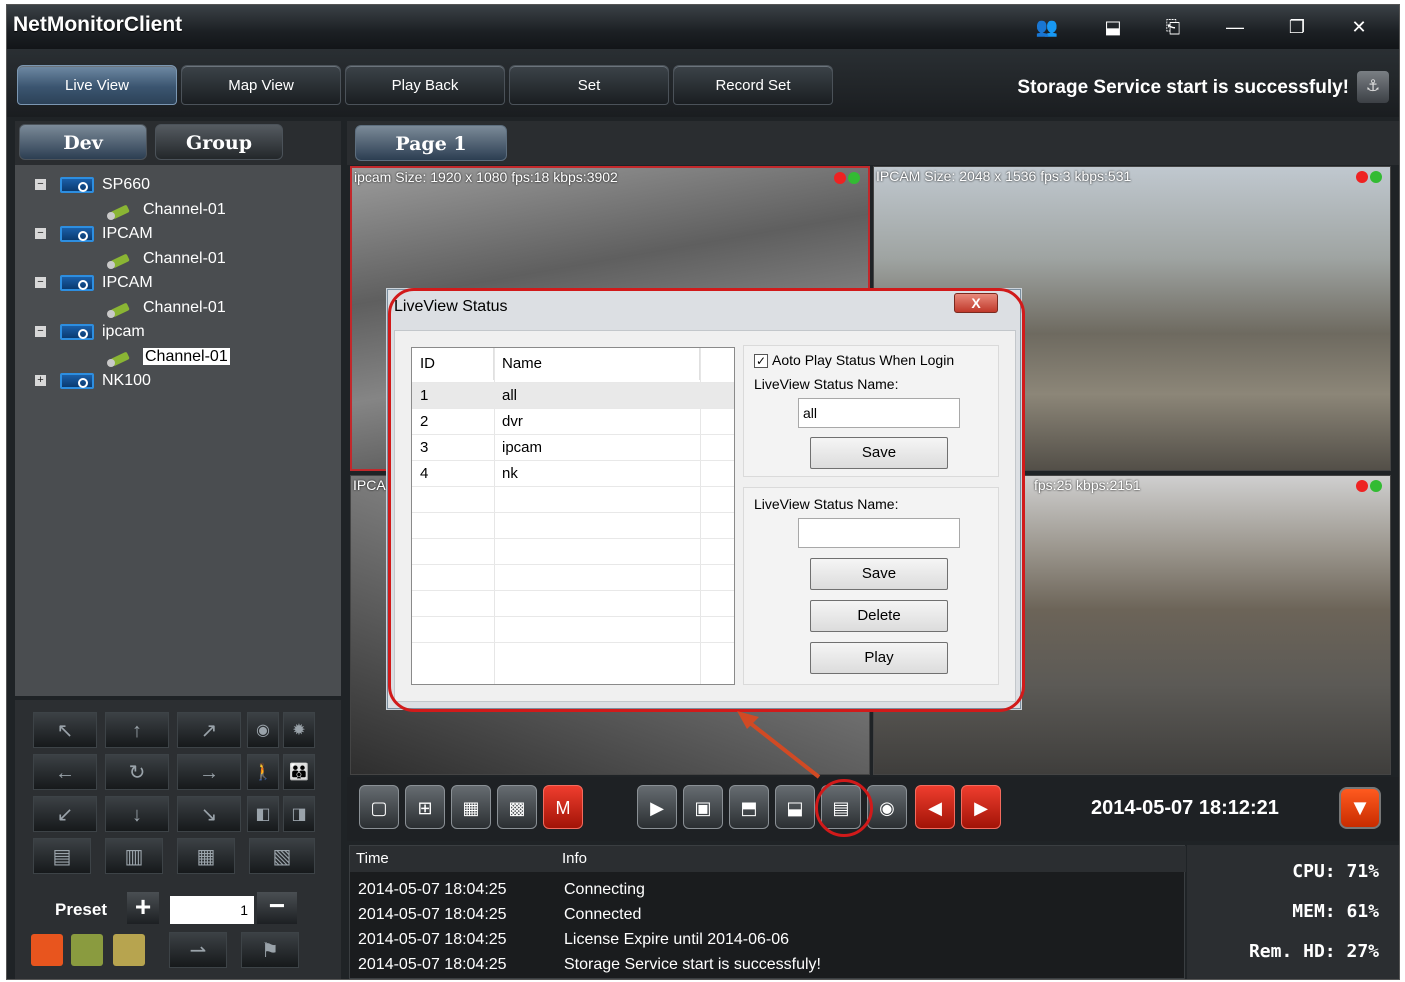 The width and height of the screenshot is (1405, 982). What do you see at coordinates (134, 856) in the screenshot?
I see `preset-go-icon: ▥` at bounding box center [134, 856].